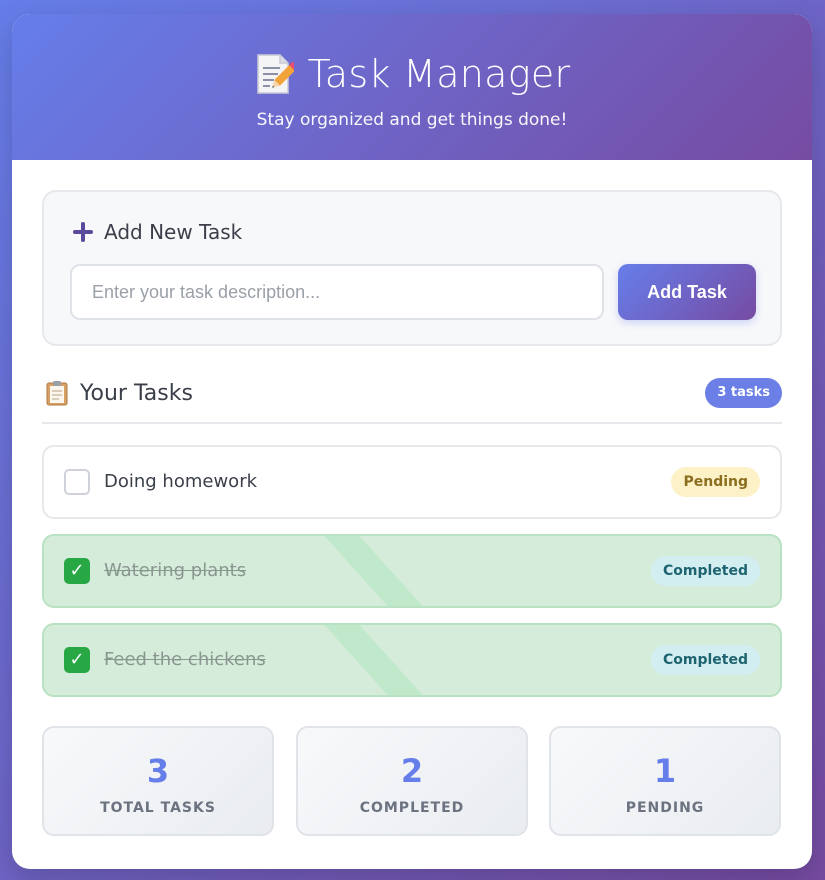 The width and height of the screenshot is (825, 880). I want to click on task-text: Watering plants, so click(175, 570).